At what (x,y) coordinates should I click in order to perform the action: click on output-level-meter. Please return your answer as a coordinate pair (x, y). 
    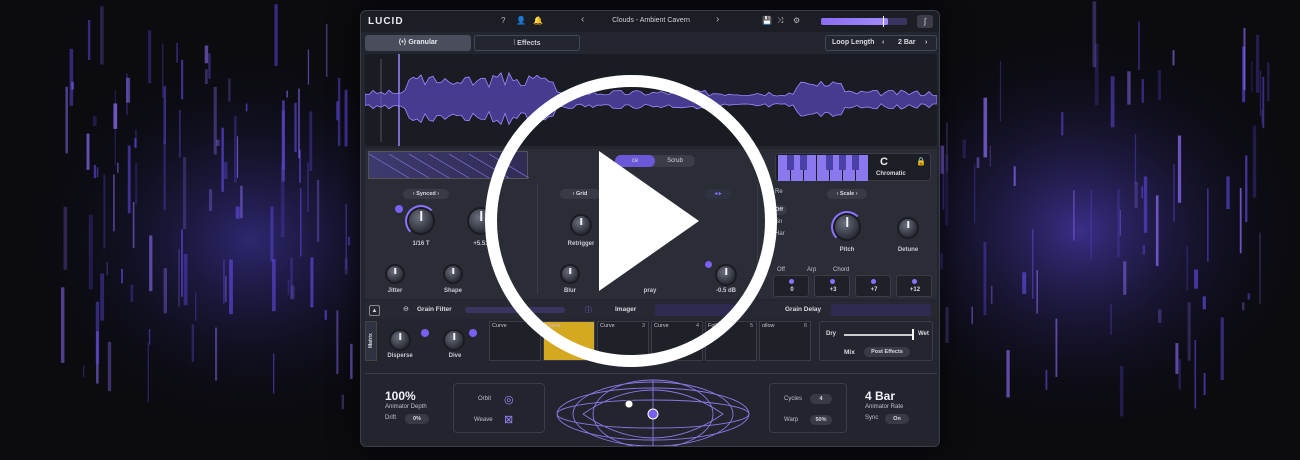
    Looking at the image, I should click on (864, 21).